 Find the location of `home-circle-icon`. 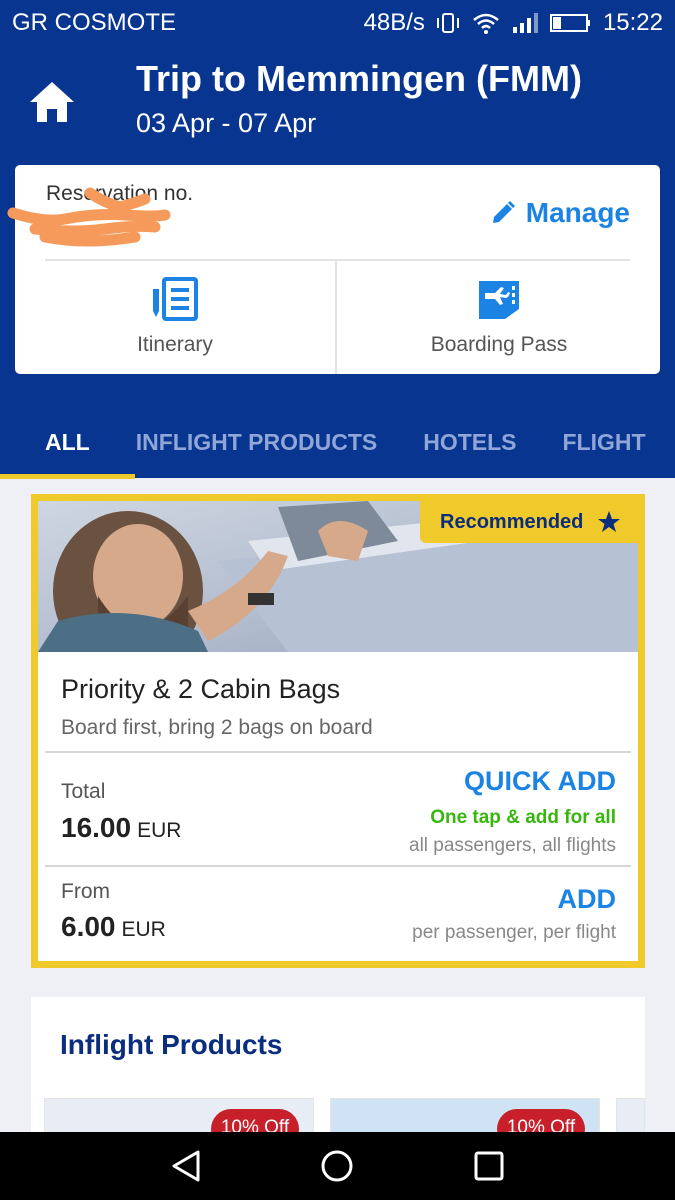

home-circle-icon is located at coordinates (337, 1166).